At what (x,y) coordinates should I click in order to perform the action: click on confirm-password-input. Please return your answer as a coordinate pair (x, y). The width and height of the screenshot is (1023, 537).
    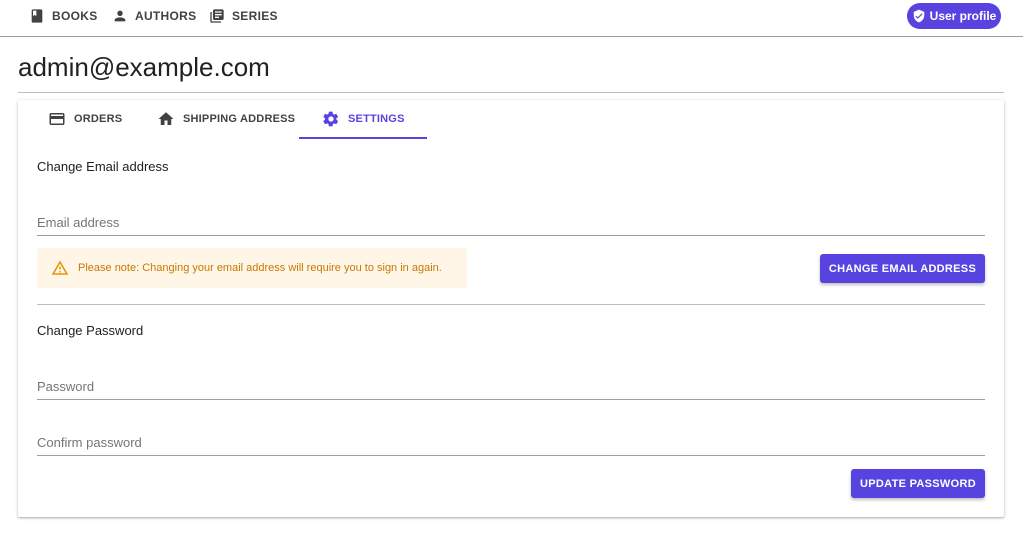
    Looking at the image, I should click on (511, 442).